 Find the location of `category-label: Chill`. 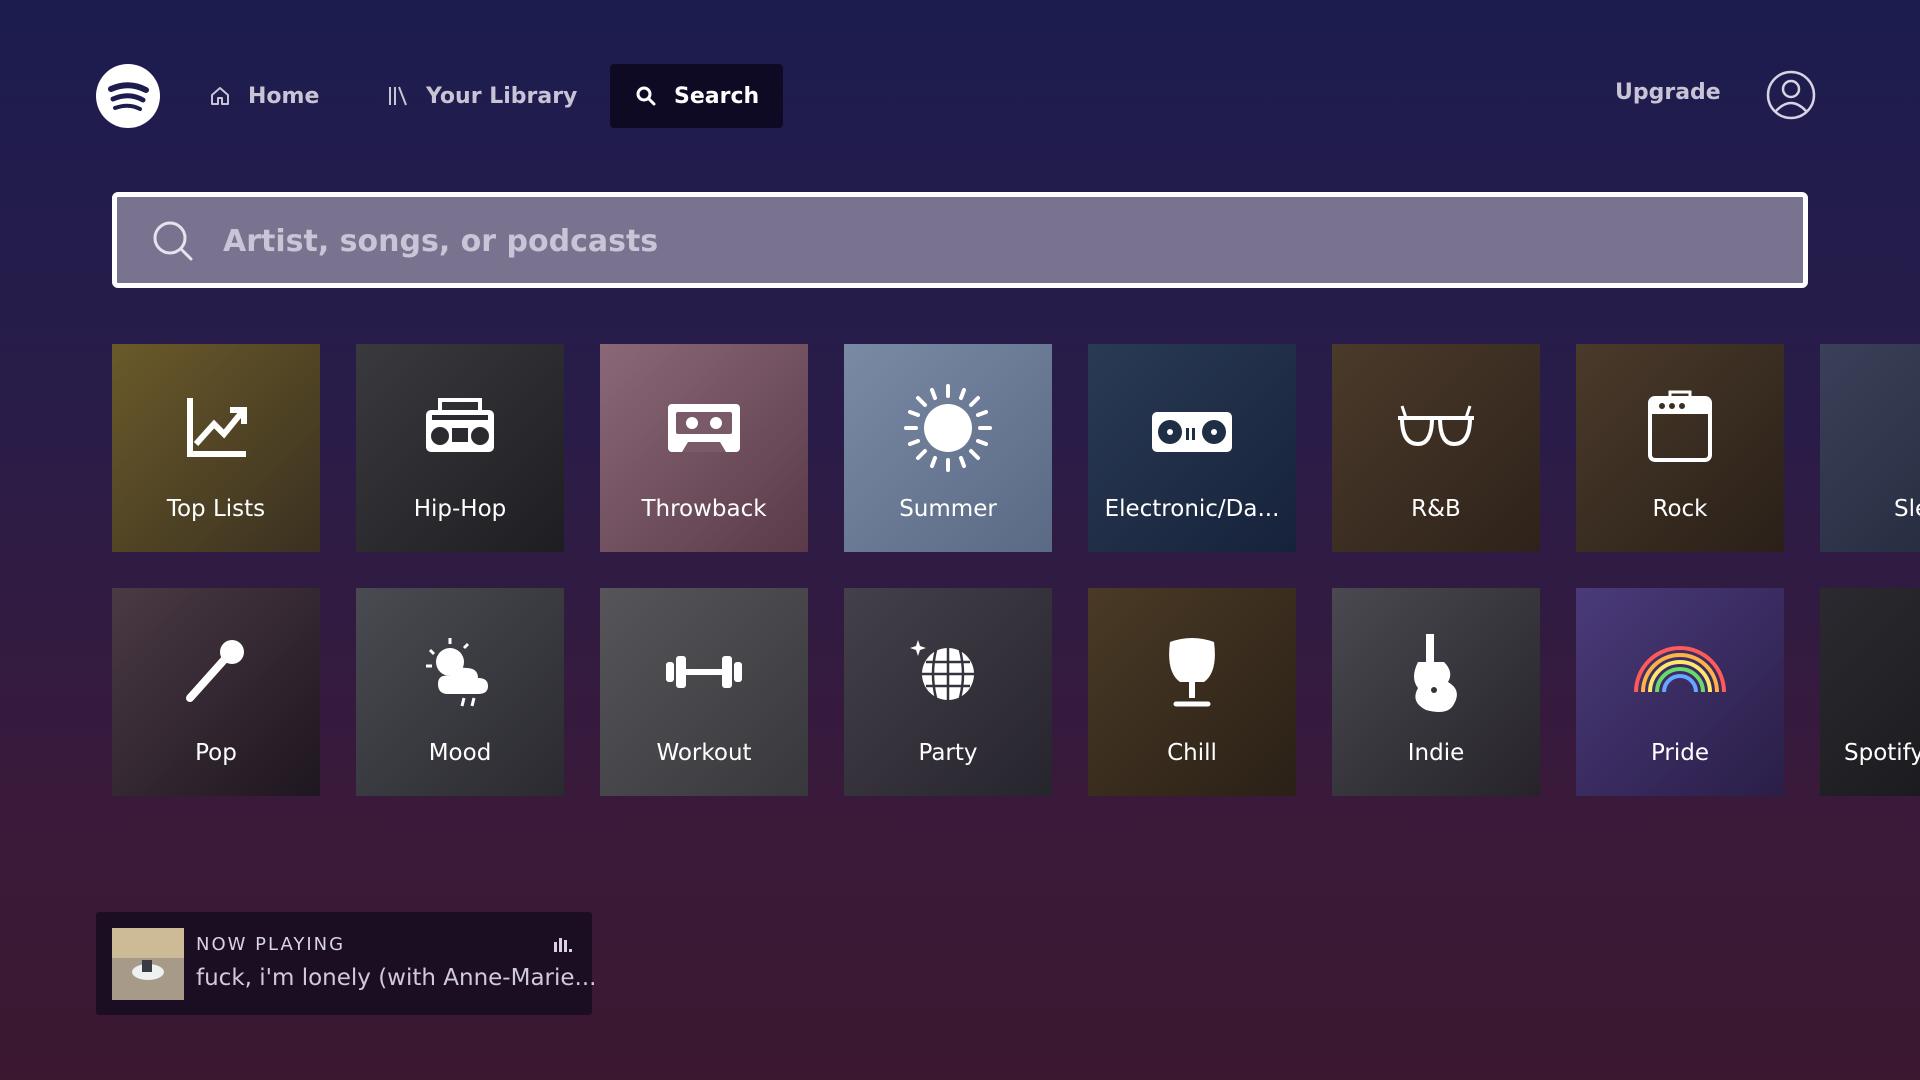

category-label: Chill is located at coordinates (1192, 753).